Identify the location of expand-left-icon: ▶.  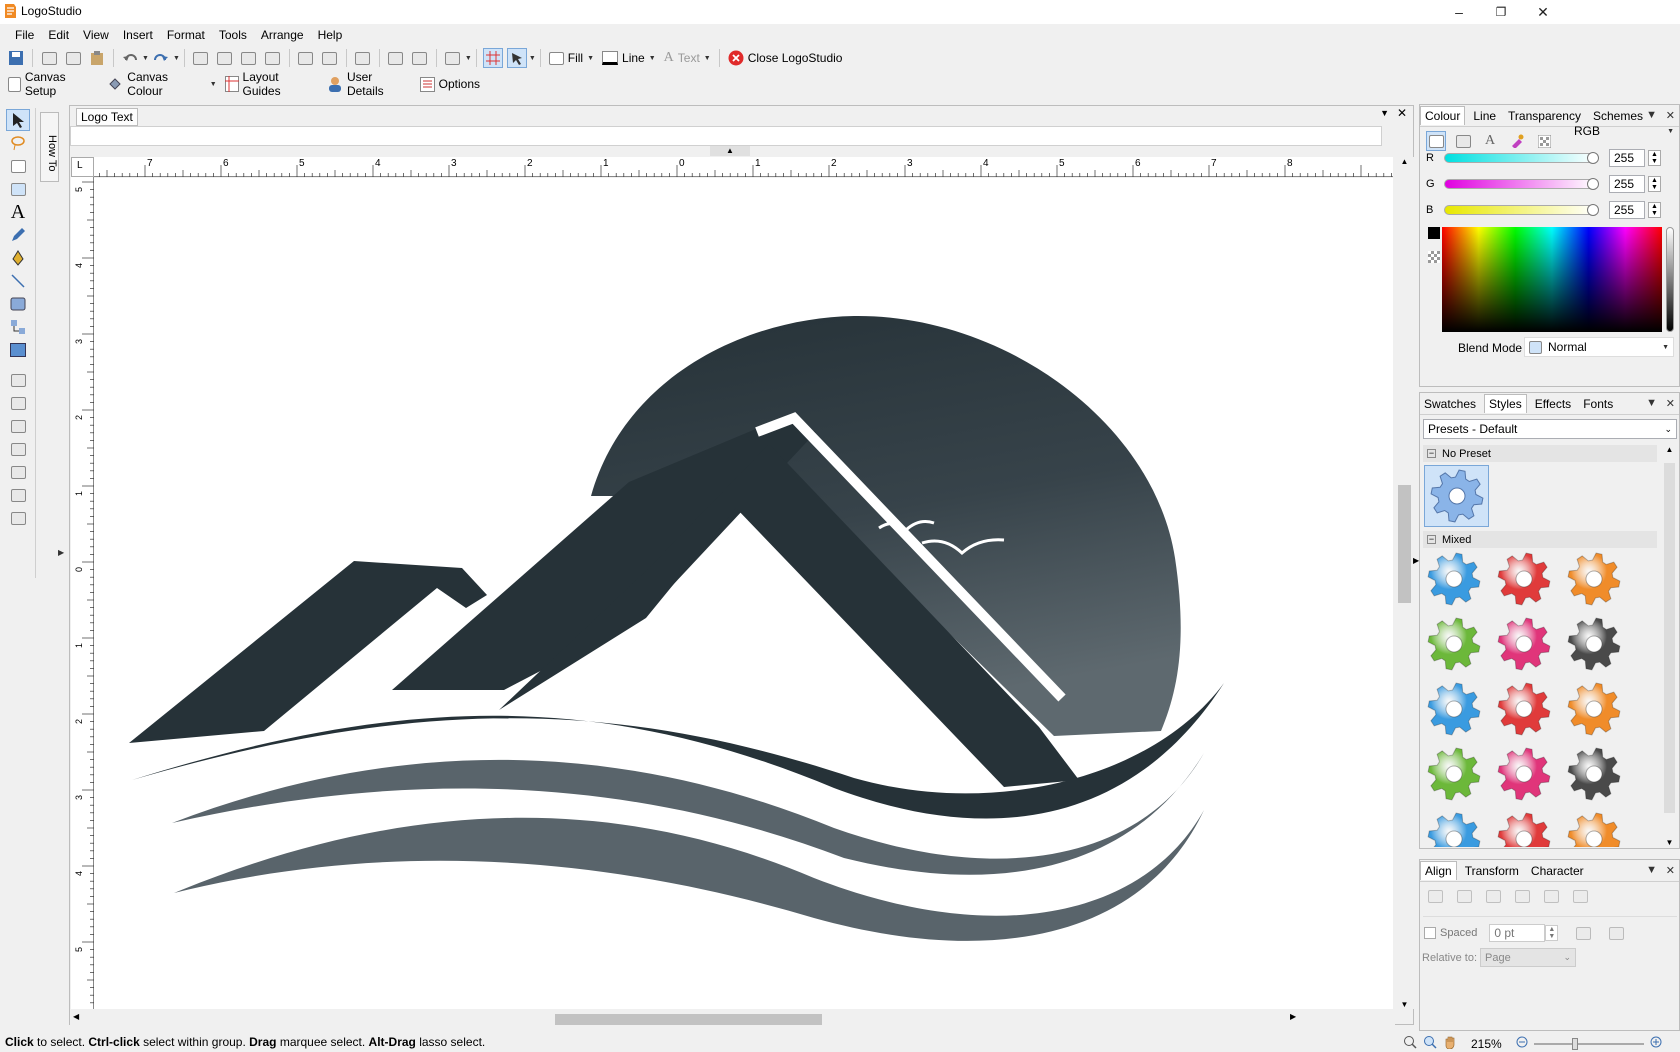
(61, 552).